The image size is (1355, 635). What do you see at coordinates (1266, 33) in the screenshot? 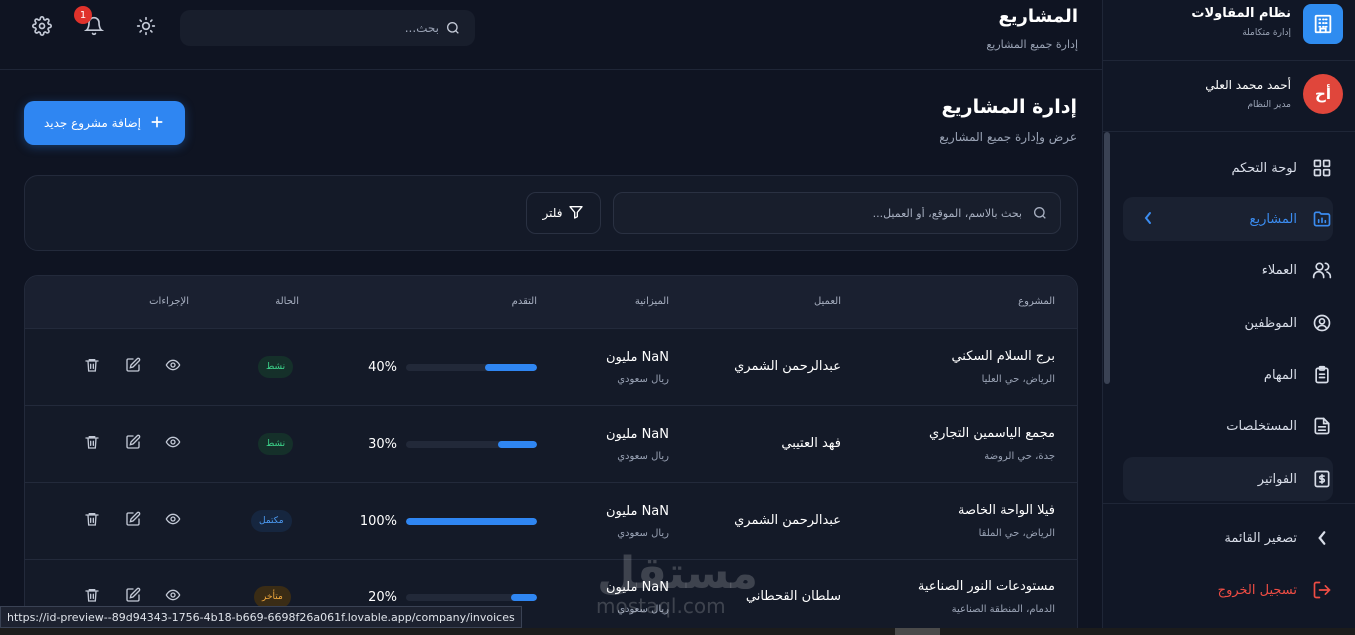
I see `app-subtitle: إدارة متكاملة` at bounding box center [1266, 33].